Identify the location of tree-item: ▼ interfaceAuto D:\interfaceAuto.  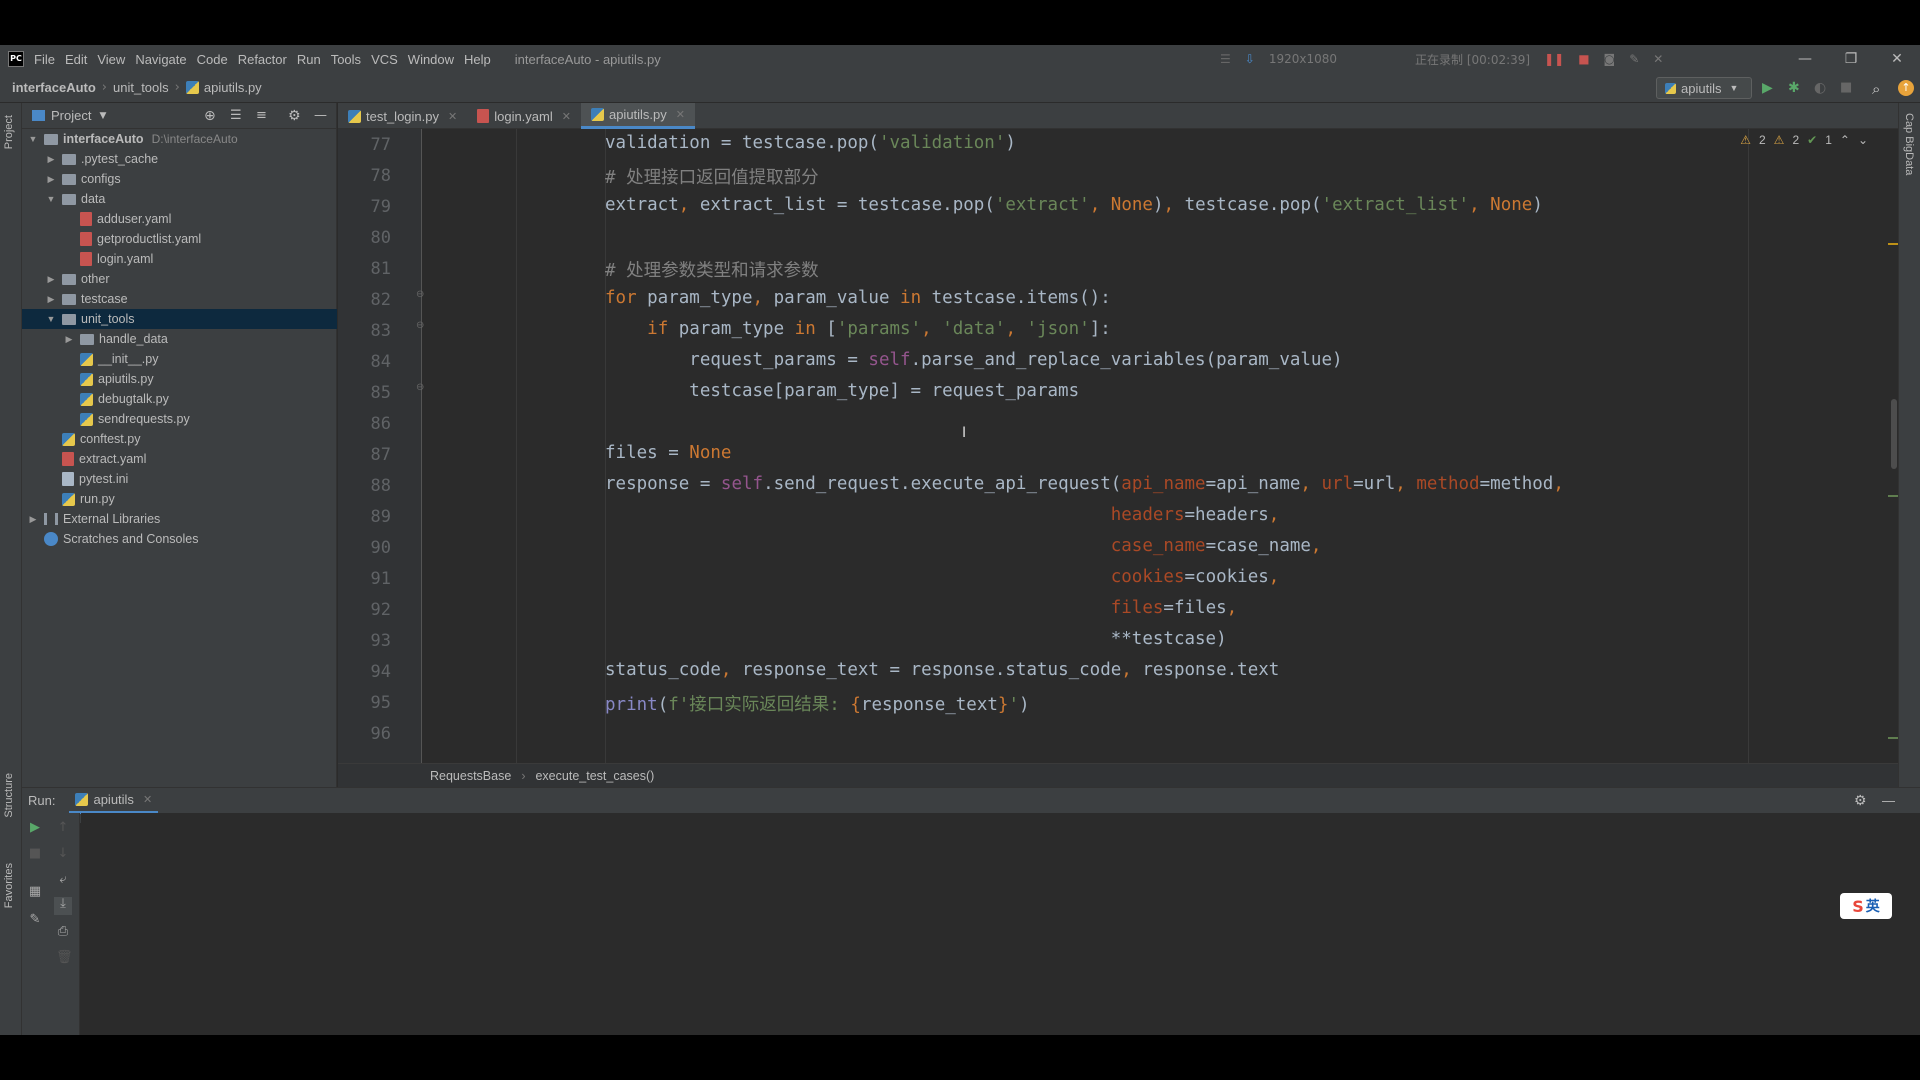
(179, 139).